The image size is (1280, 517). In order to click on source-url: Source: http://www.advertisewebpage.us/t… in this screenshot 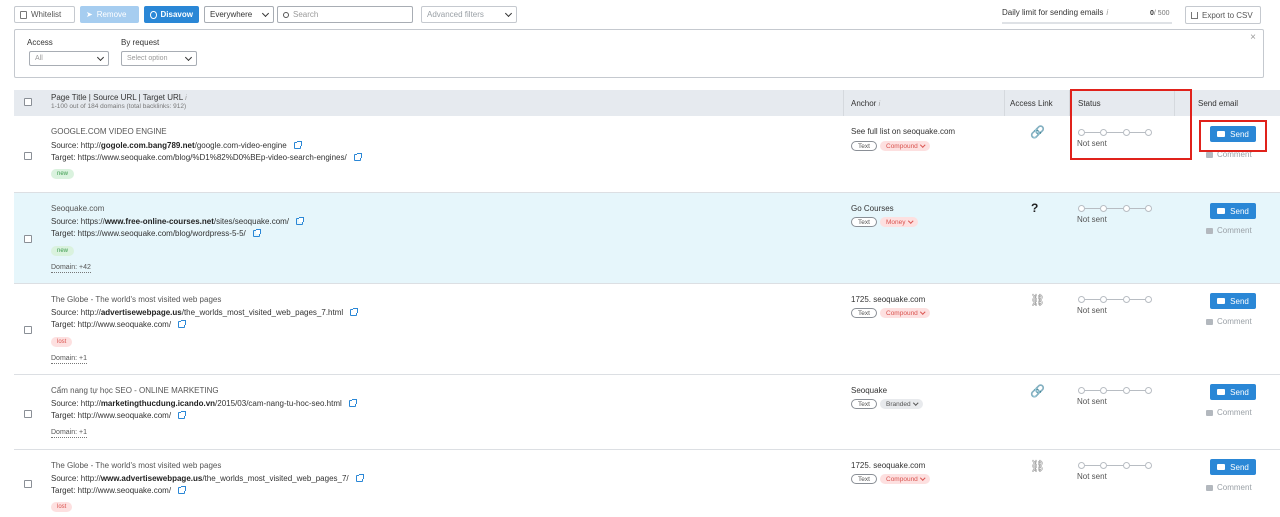, I will do `click(207, 478)`.